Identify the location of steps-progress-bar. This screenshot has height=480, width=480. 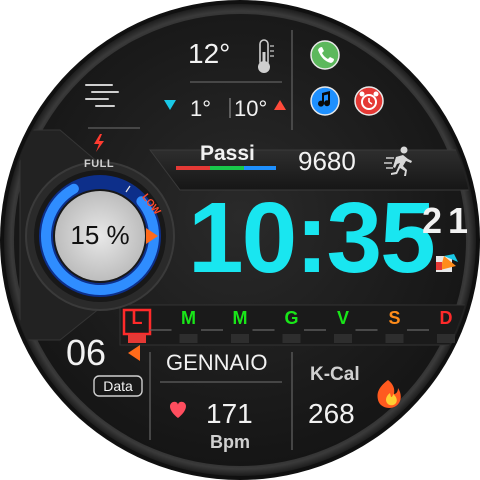
(226, 168).